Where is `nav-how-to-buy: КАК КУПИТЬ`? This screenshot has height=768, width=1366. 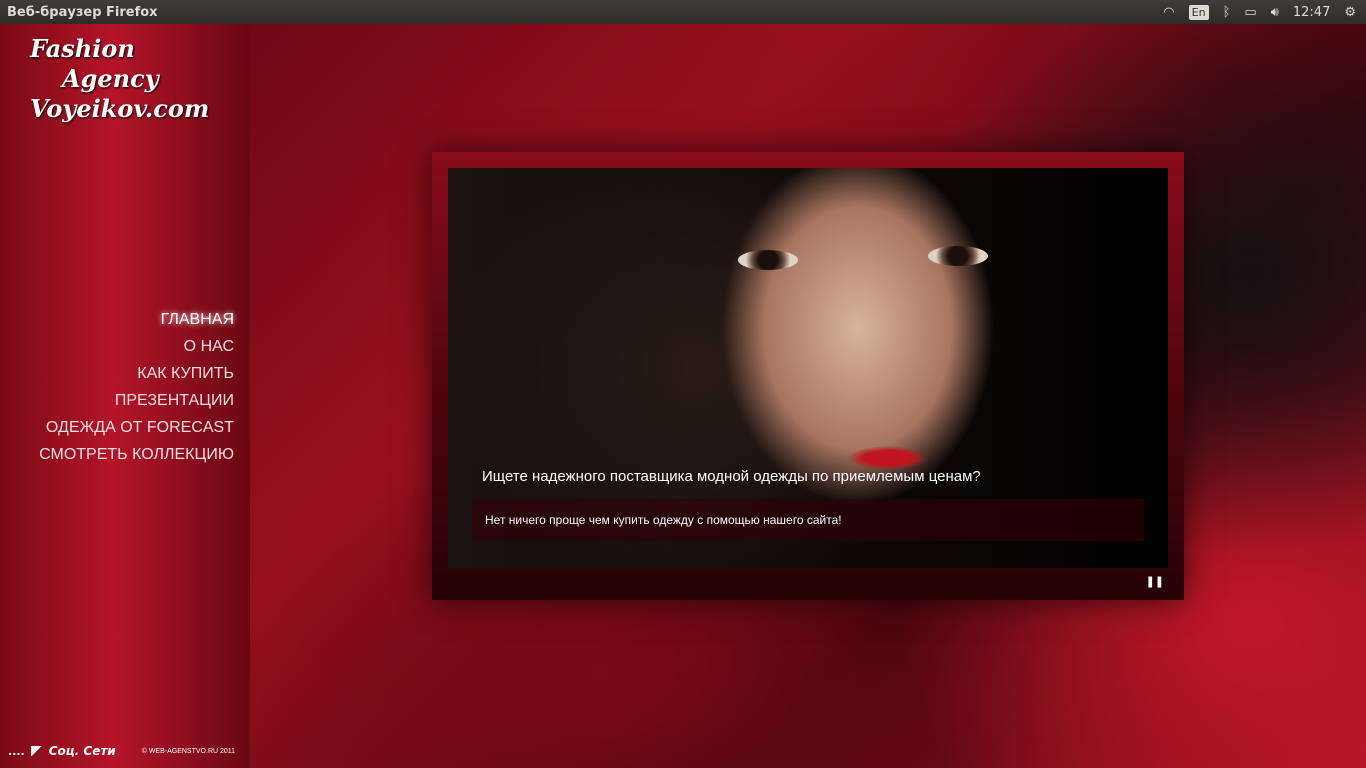 nav-how-to-buy: КАК КУПИТЬ is located at coordinates (136, 373).